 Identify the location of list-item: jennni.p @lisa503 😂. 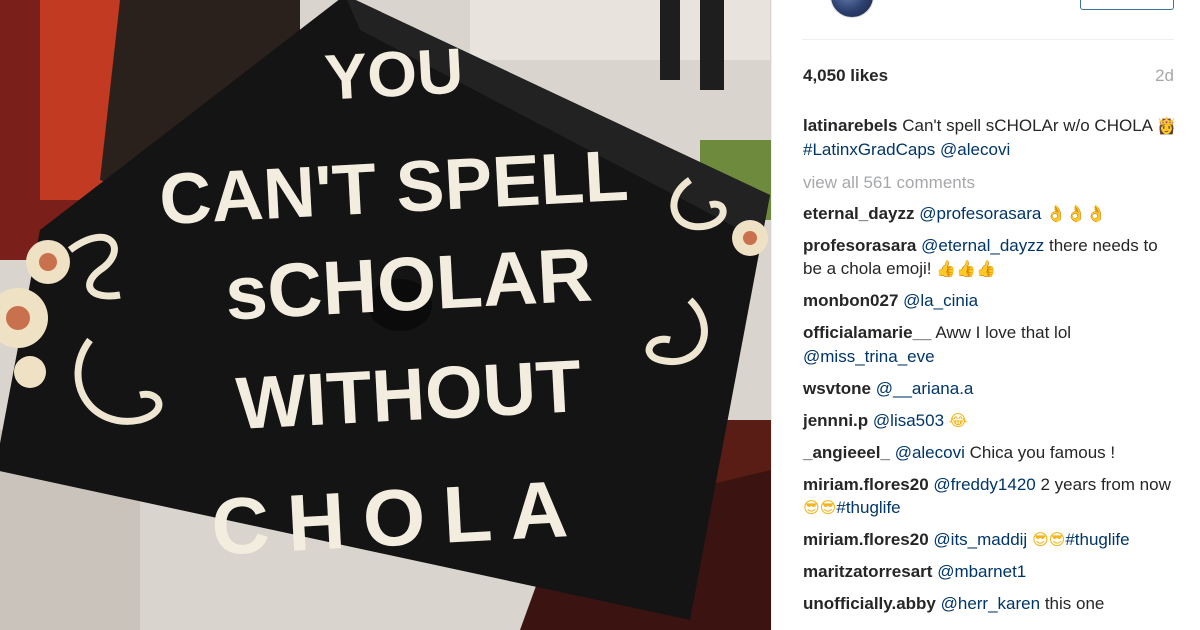
(990, 421).